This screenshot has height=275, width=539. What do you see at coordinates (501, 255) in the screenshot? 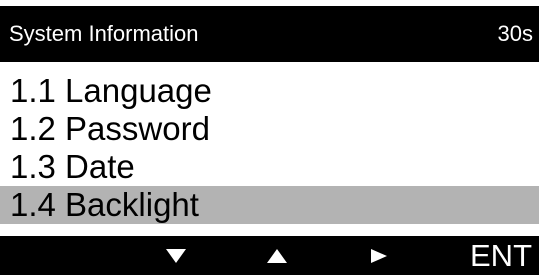
I see `enter-key-label: ENT` at bounding box center [501, 255].